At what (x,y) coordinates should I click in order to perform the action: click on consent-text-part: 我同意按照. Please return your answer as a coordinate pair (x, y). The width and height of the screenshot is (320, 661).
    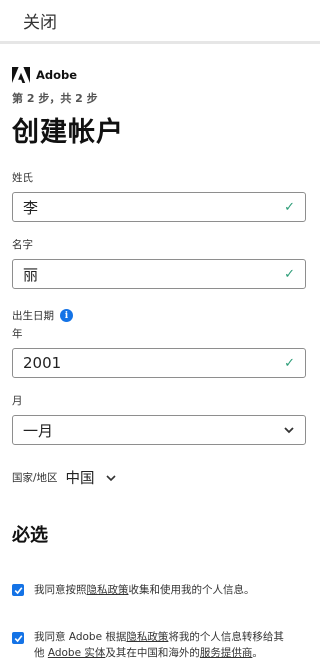
    Looking at the image, I should click on (60, 590).